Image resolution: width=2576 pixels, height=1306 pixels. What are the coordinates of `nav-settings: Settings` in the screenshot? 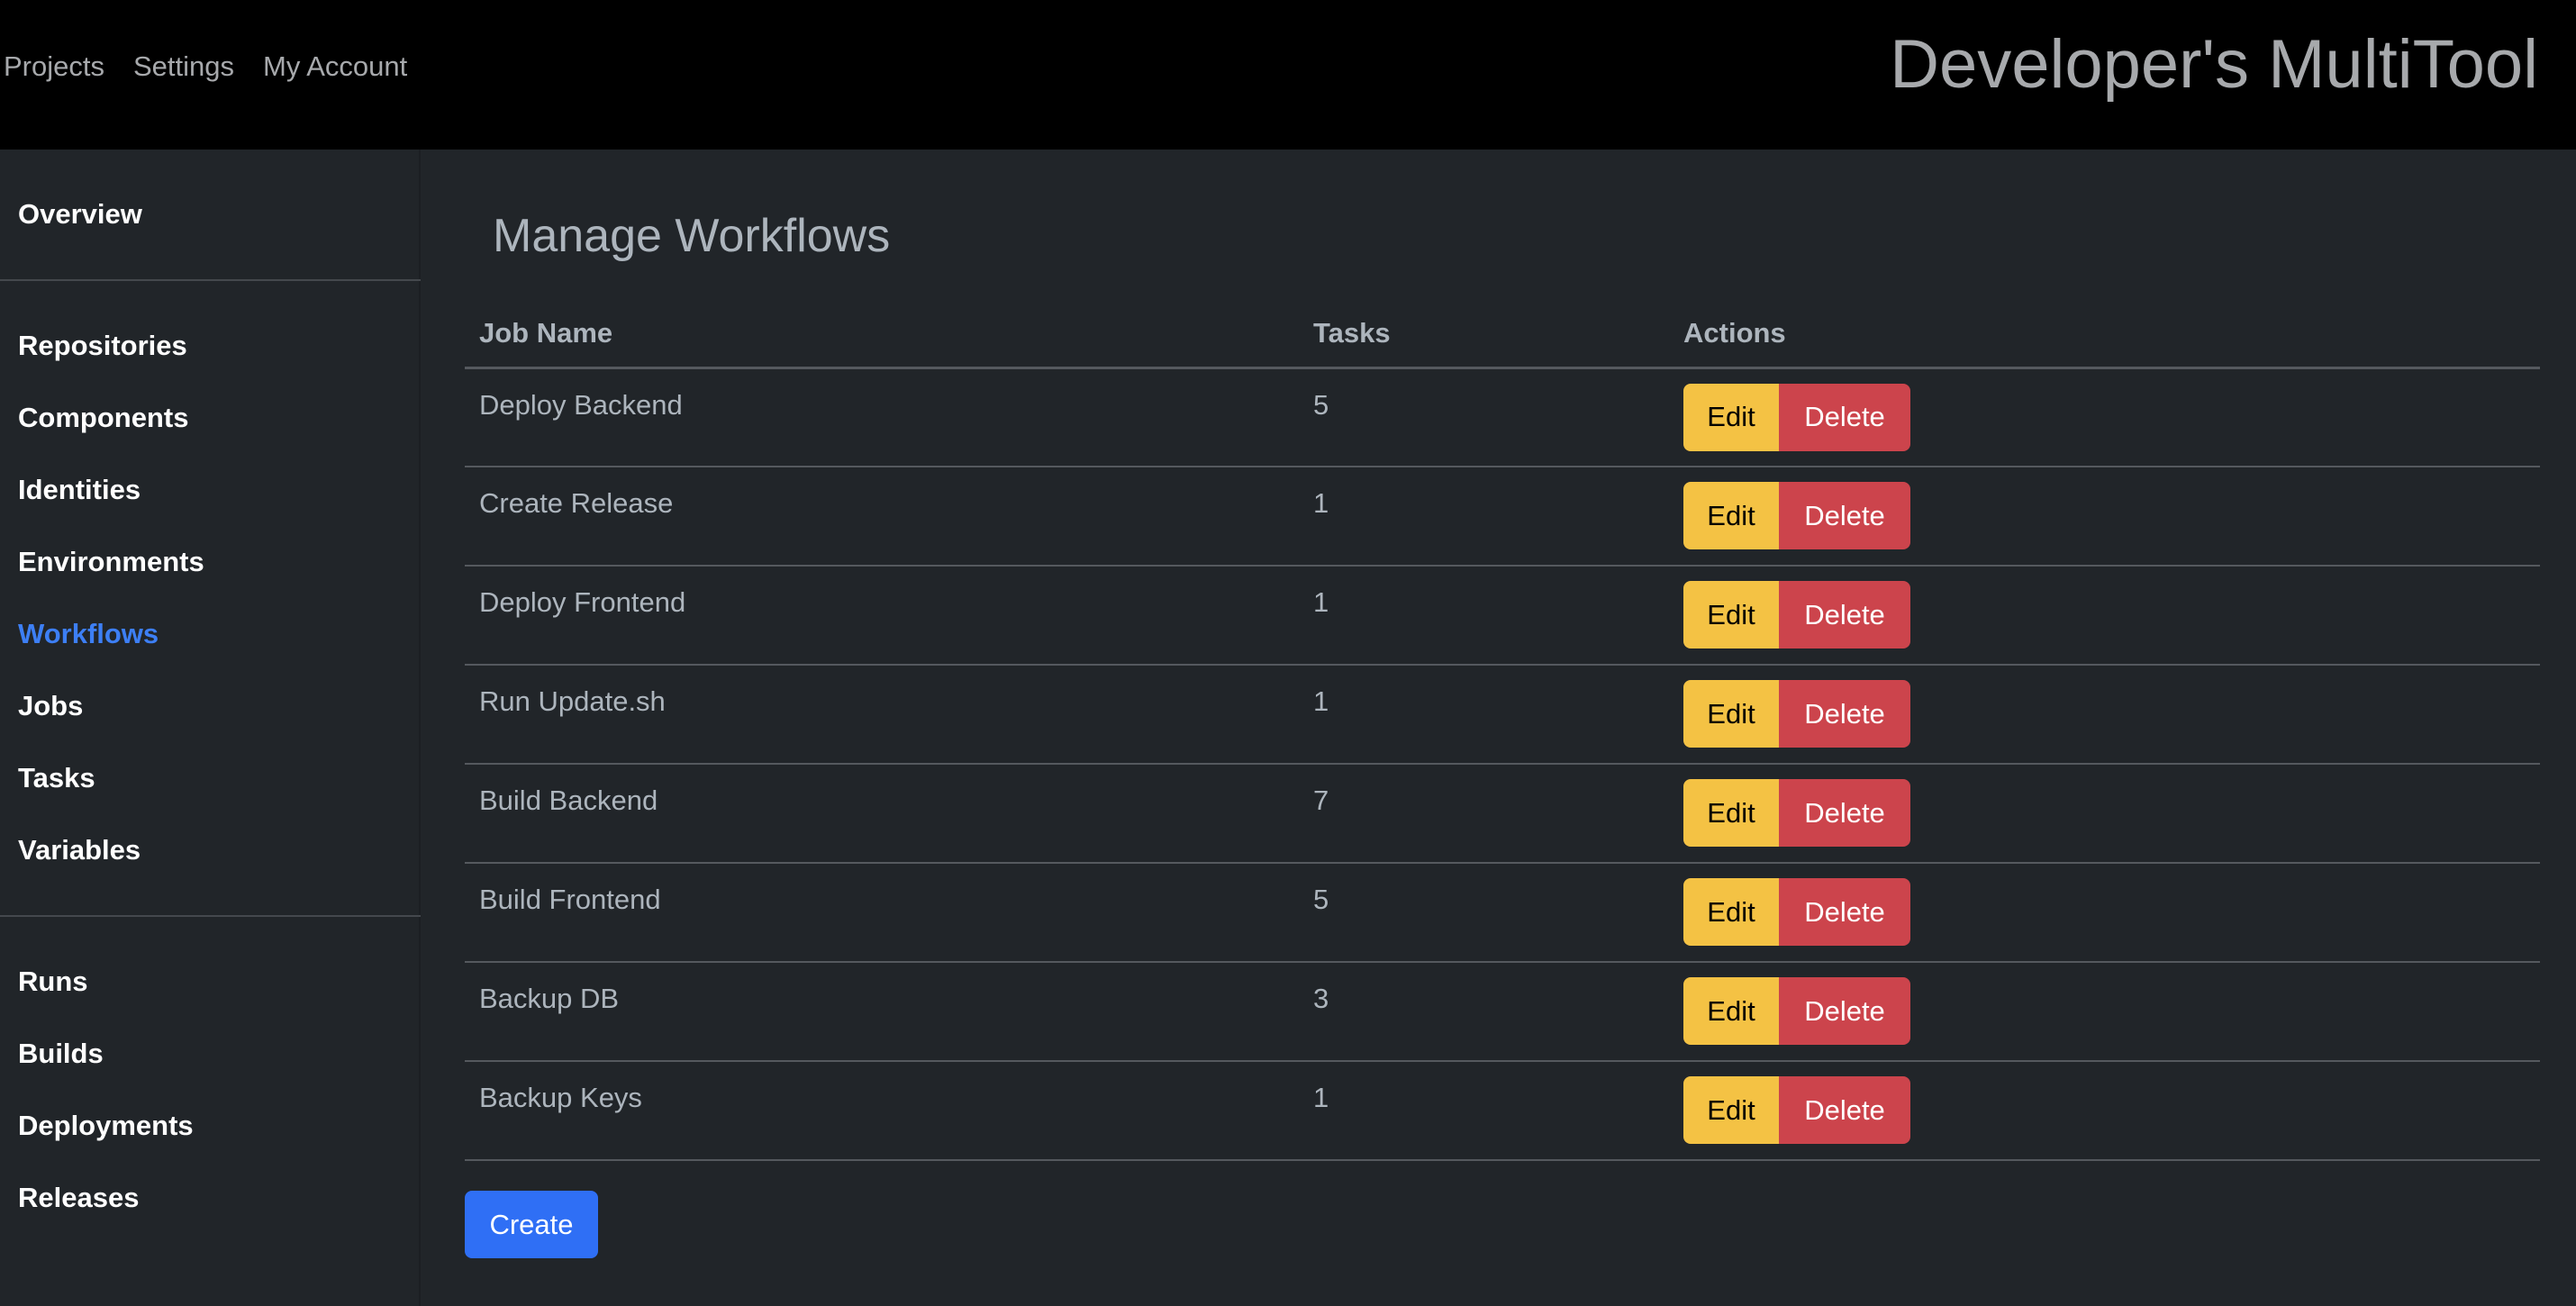 It's located at (184, 66).